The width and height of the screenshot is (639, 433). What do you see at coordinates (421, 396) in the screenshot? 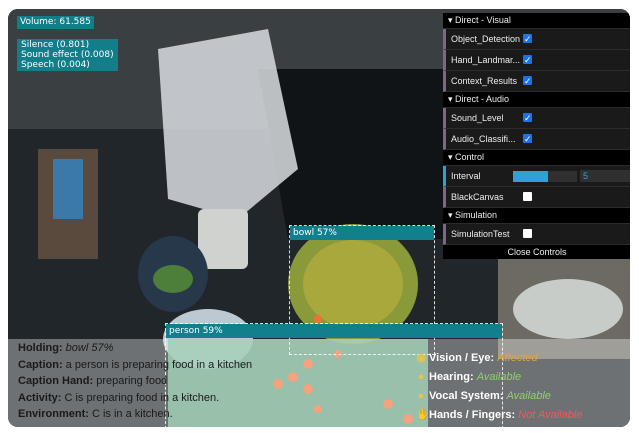
I see `mouth-icon: ●` at bounding box center [421, 396].